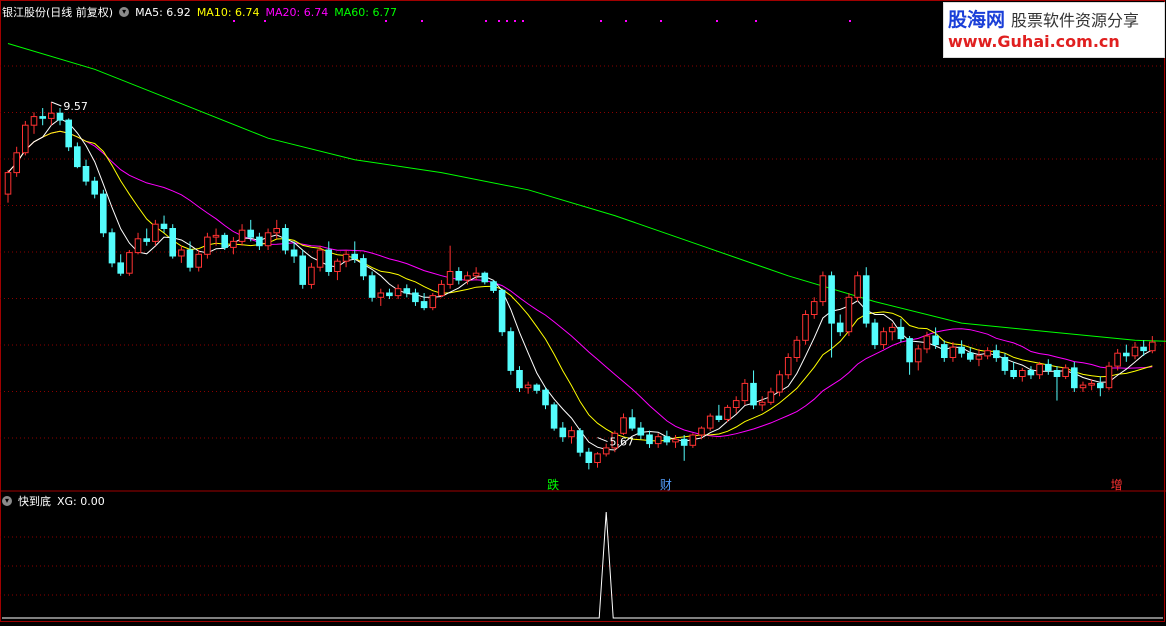  Describe the element at coordinates (34, 501) in the screenshot. I see `indicator-name: 快到底` at that location.